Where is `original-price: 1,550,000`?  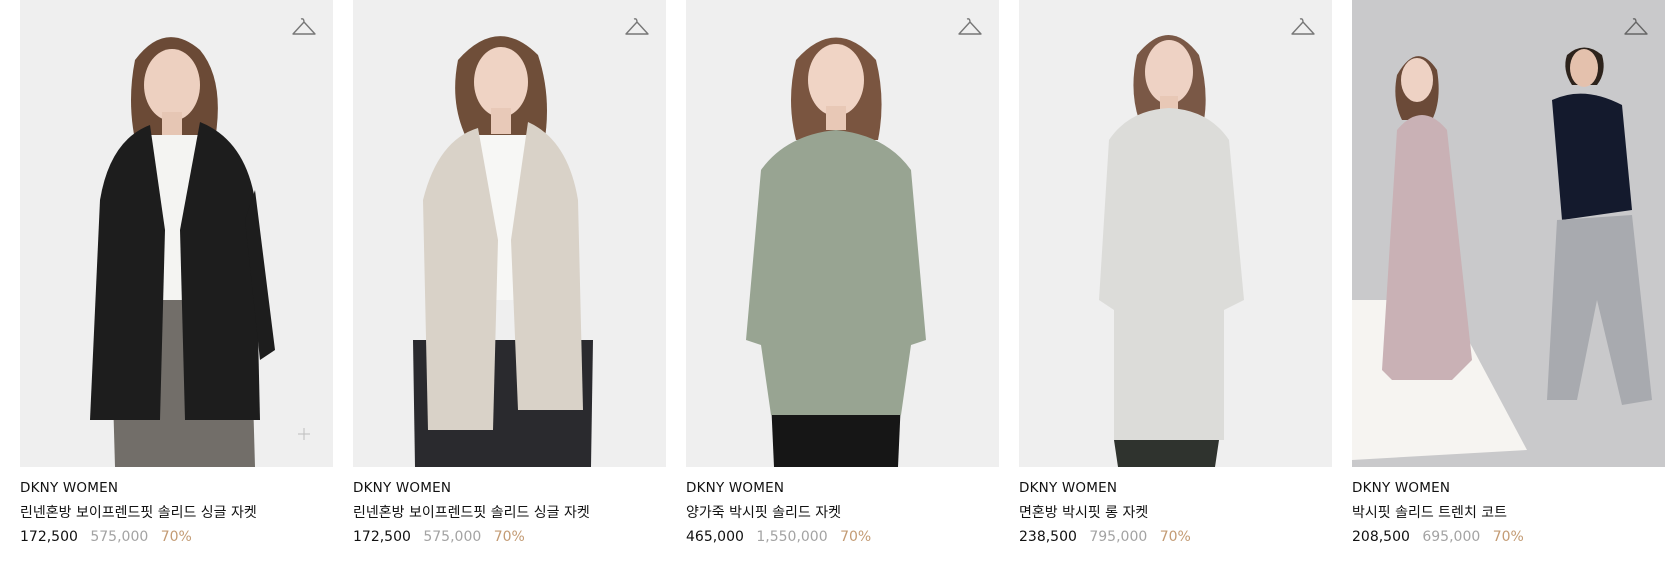 original-price: 1,550,000 is located at coordinates (792, 537).